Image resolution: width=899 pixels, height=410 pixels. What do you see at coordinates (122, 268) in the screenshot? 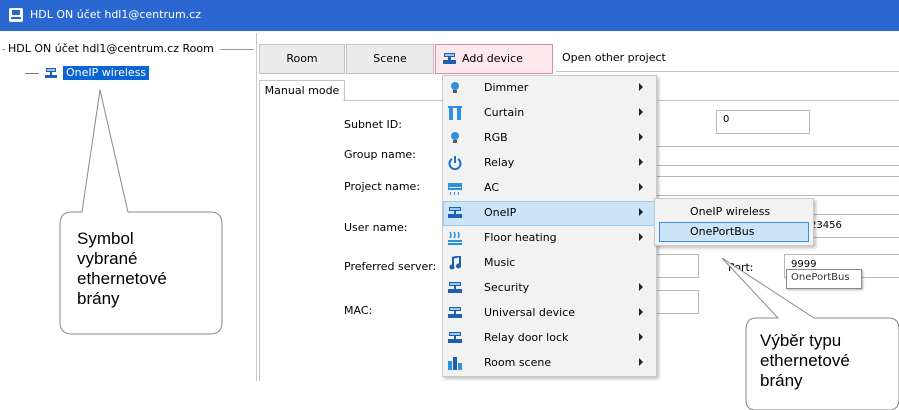
I see `left-callout-text: Symbol vybrané ethernetové brány` at bounding box center [122, 268].